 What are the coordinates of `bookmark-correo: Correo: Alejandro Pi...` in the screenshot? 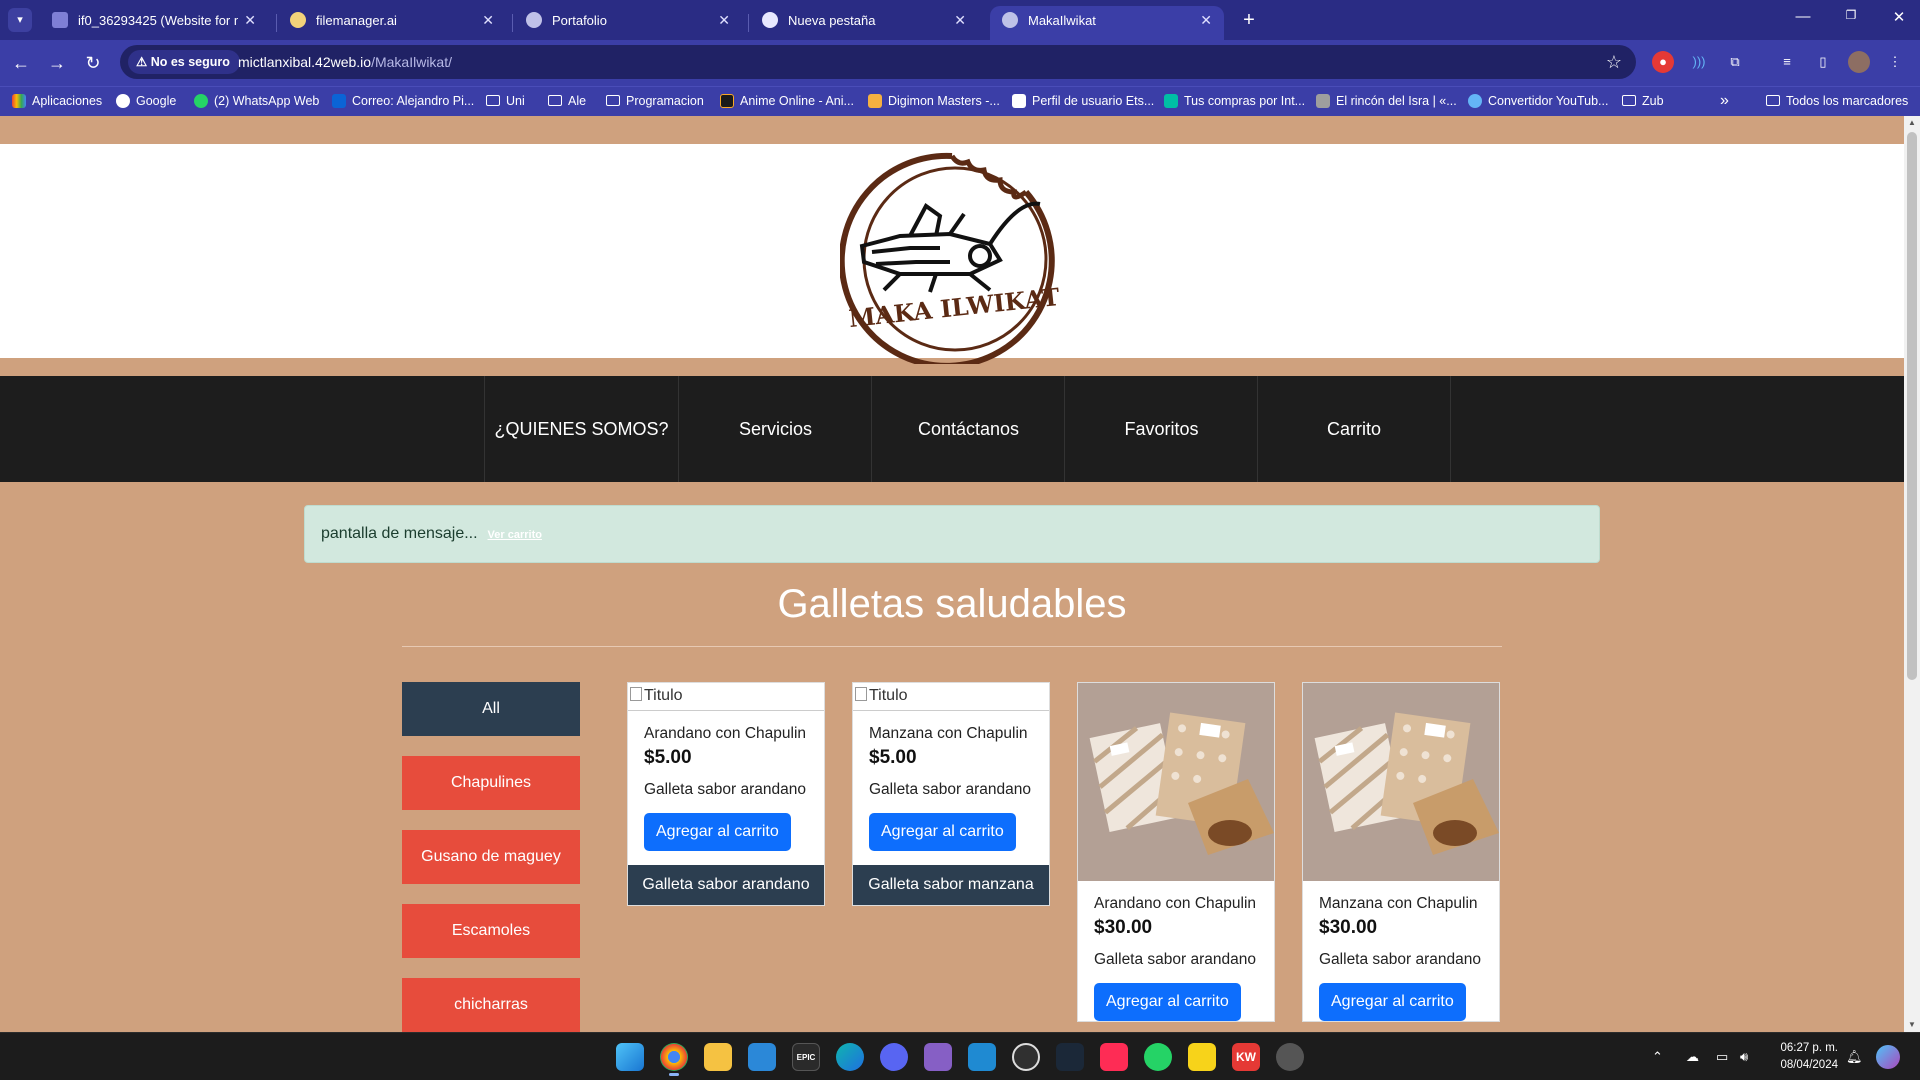 It's located at (403, 101).